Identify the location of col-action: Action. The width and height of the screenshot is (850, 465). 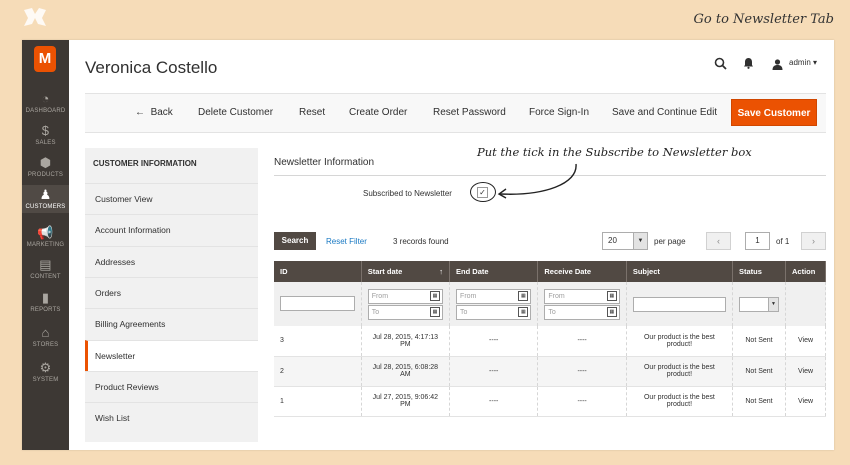
(805, 271).